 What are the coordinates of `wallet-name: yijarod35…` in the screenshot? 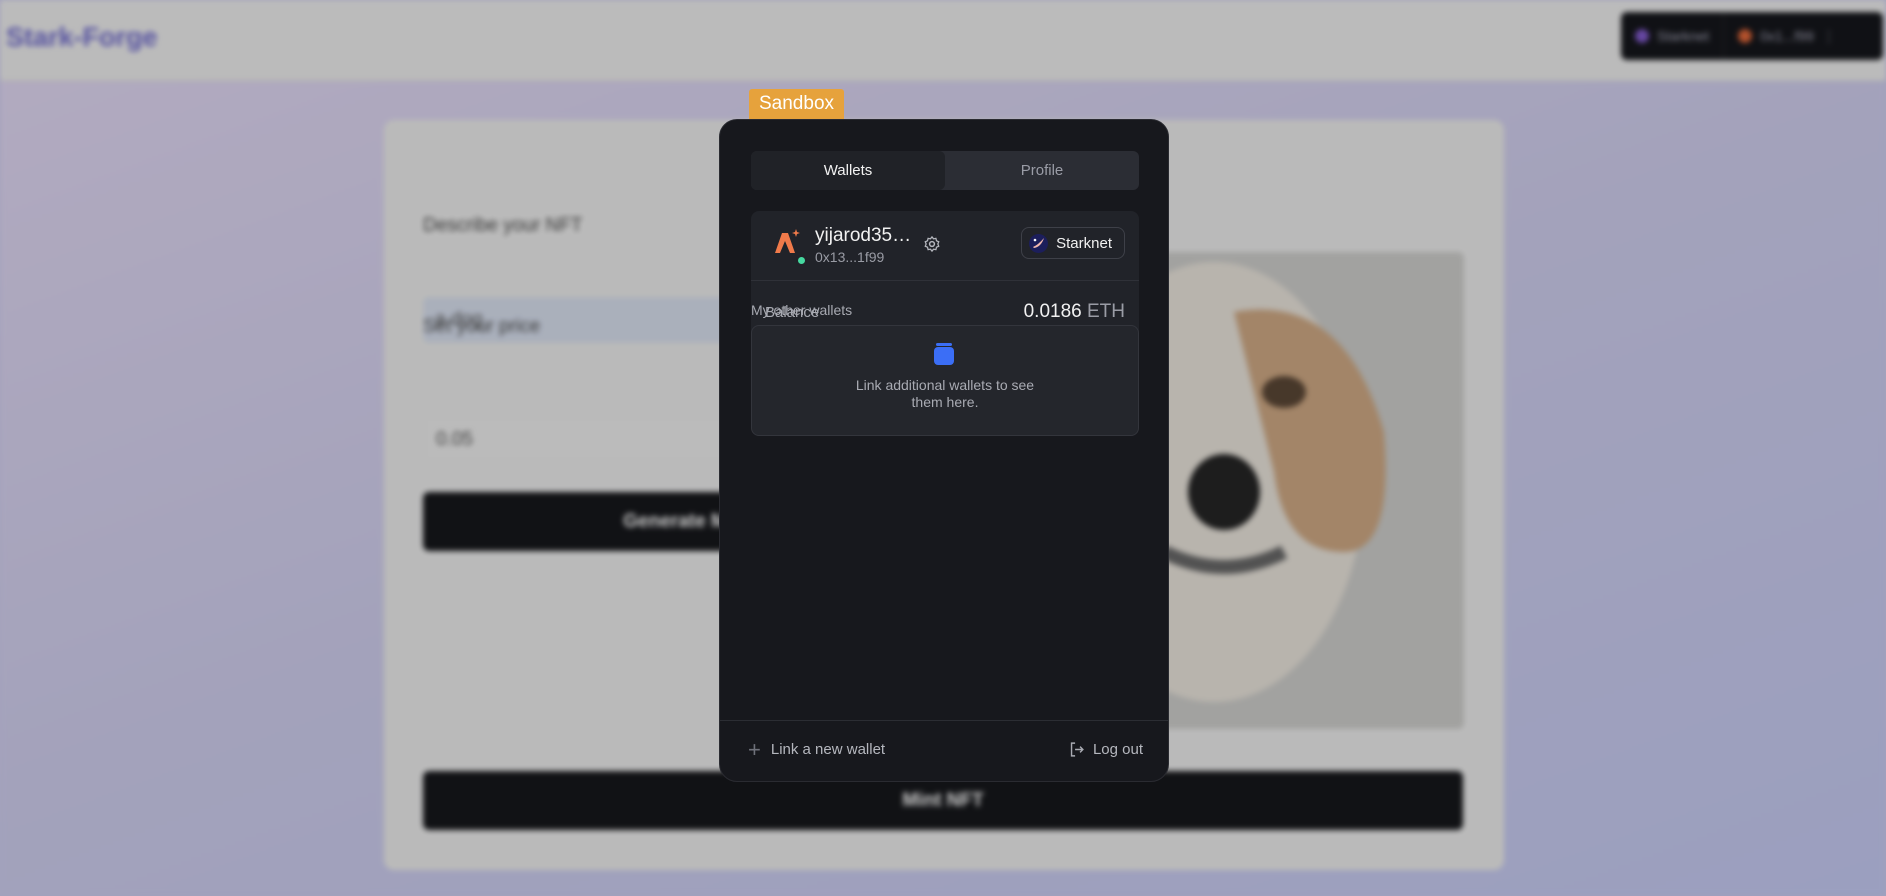 It's located at (863, 235).